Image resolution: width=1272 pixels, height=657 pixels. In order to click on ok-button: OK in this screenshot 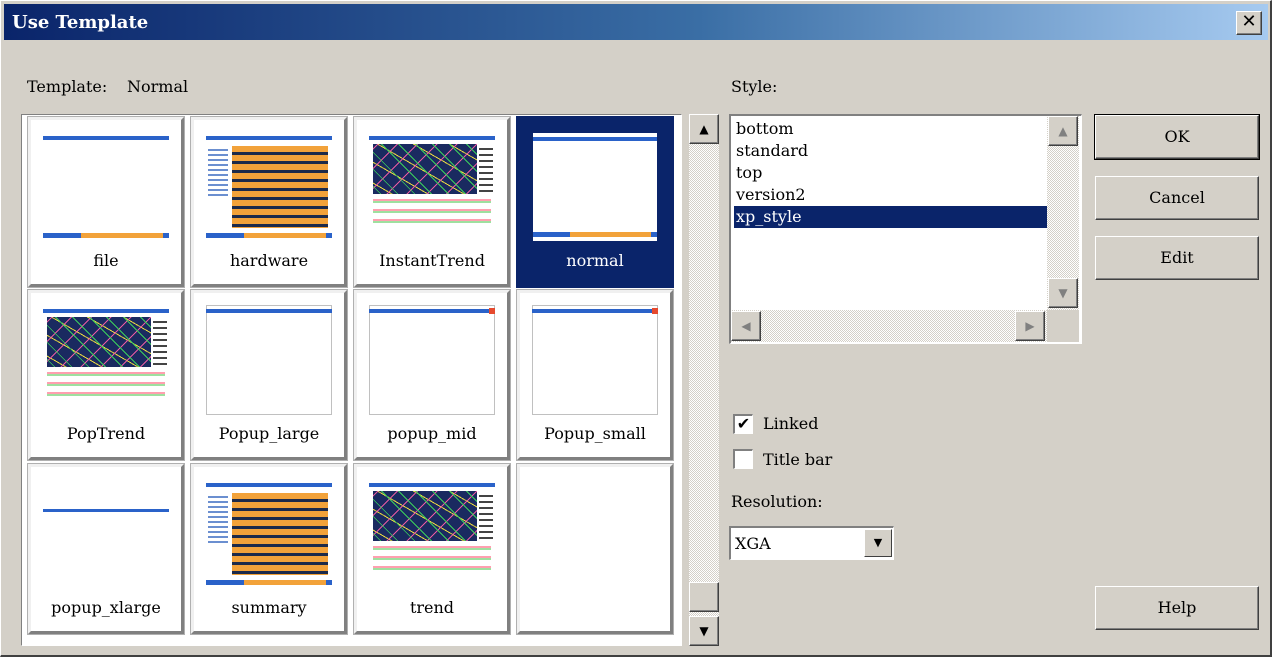, I will do `click(1177, 137)`.